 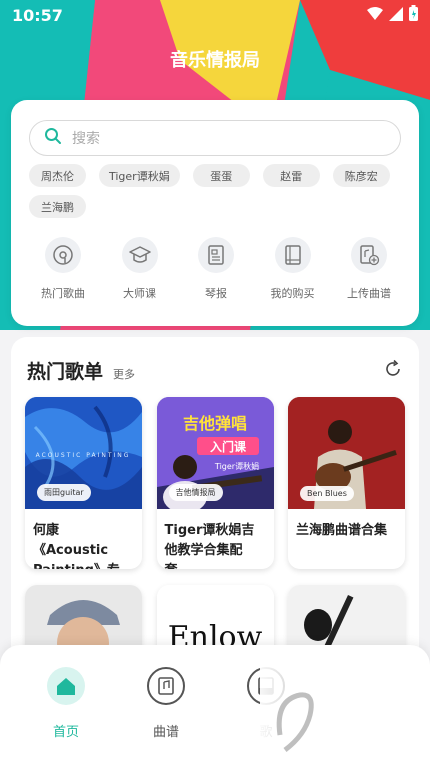 I want to click on quick-actions: 热门歌曲 大师课 琴报 我的购买 上传曲谱, so click(x=216, y=269).